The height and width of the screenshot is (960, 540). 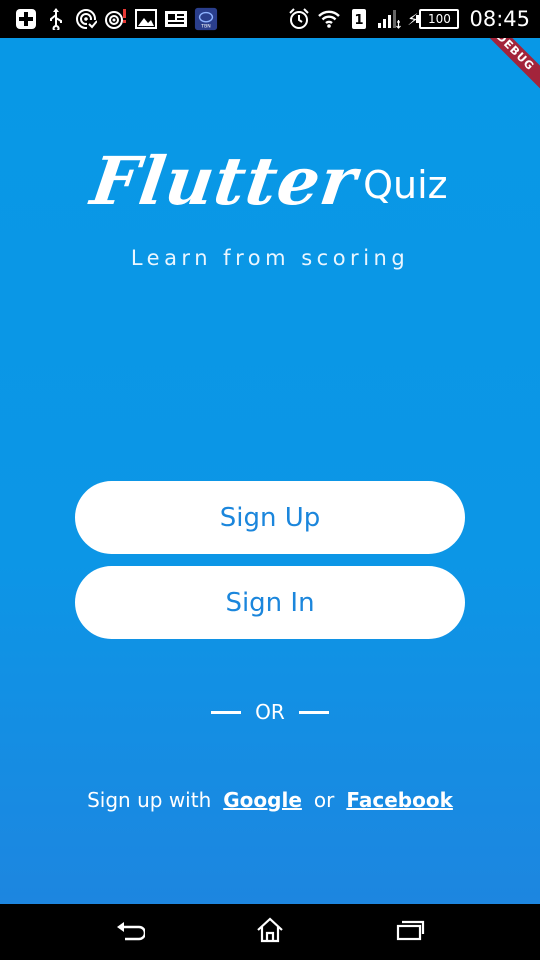 I want to click on home-icon, so click(x=270, y=932).